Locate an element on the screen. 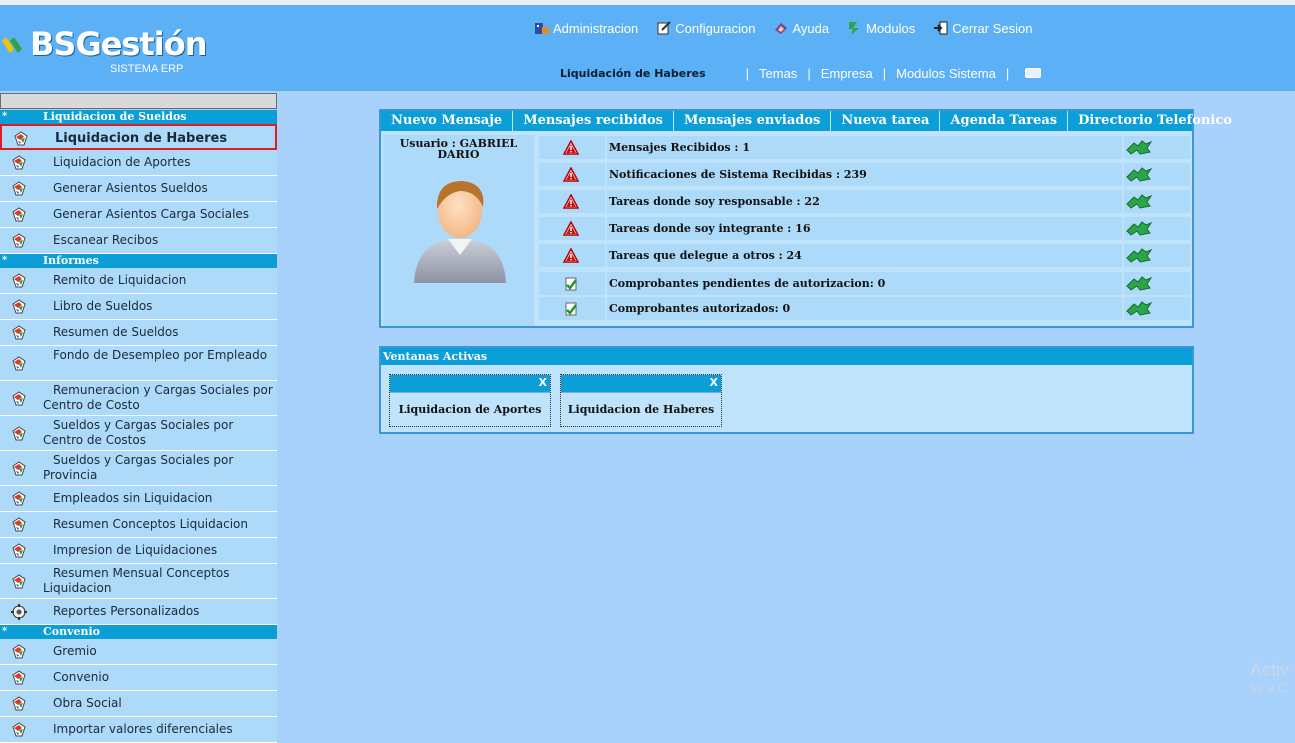 Image resolution: width=1295 pixels, height=743 pixels. sidebar-item: Escanear Recibos is located at coordinates (138, 241).